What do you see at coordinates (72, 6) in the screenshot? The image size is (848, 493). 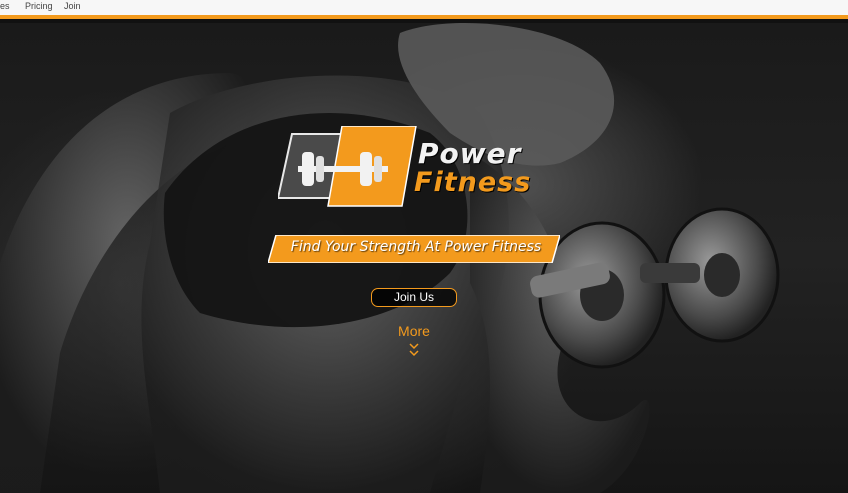 I see `nav-item-join: Join` at bounding box center [72, 6].